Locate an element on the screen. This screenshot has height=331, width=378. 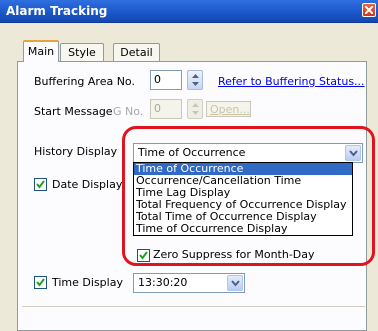
buffering-area-input: 0 is located at coordinates (166, 80).